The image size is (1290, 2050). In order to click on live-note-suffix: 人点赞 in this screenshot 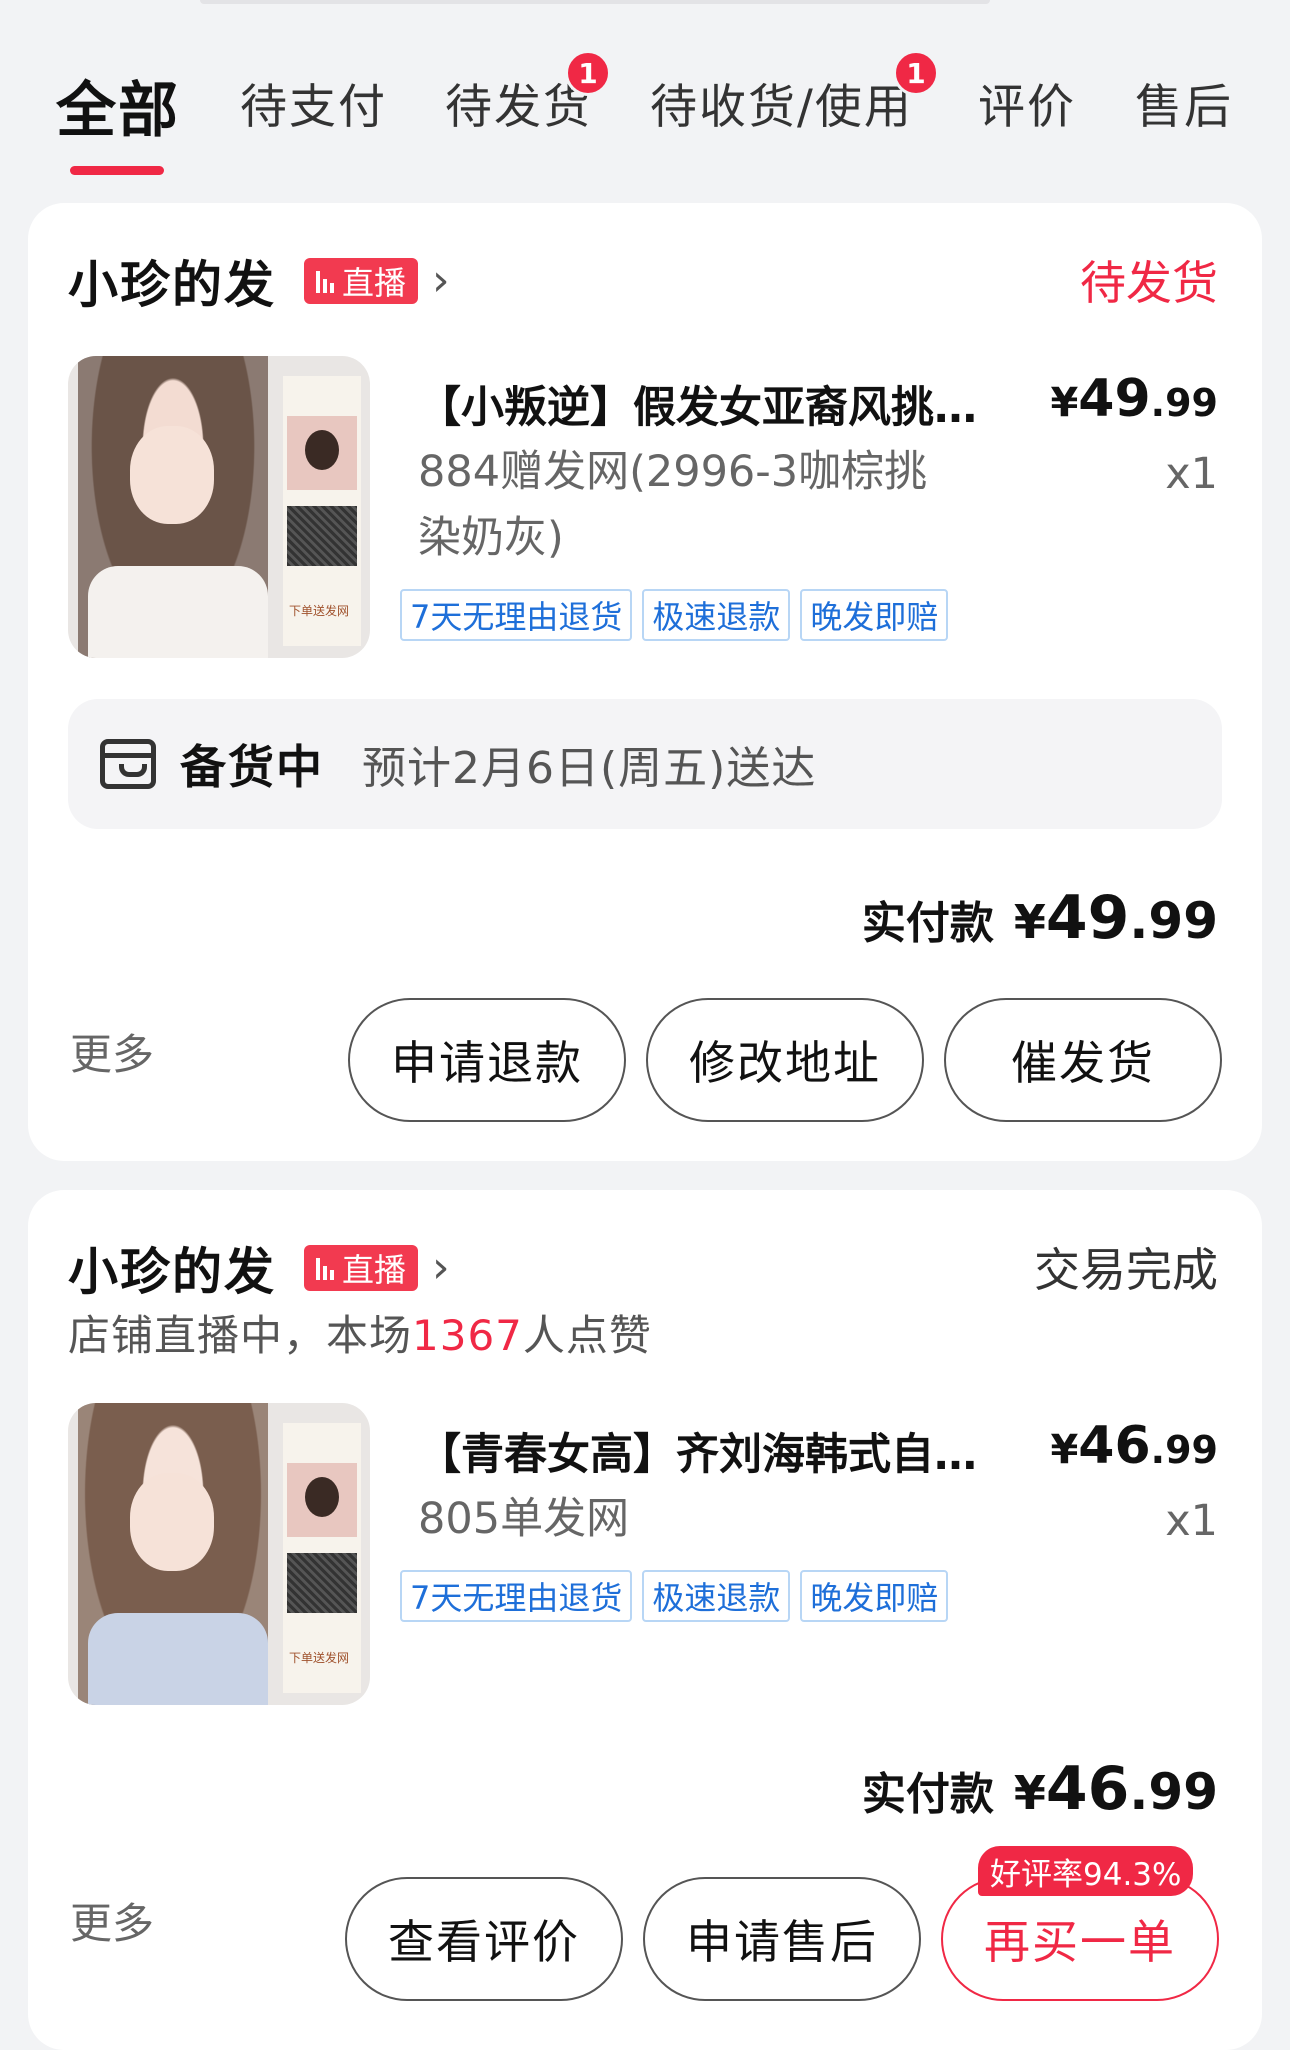, I will do `click(587, 1335)`.